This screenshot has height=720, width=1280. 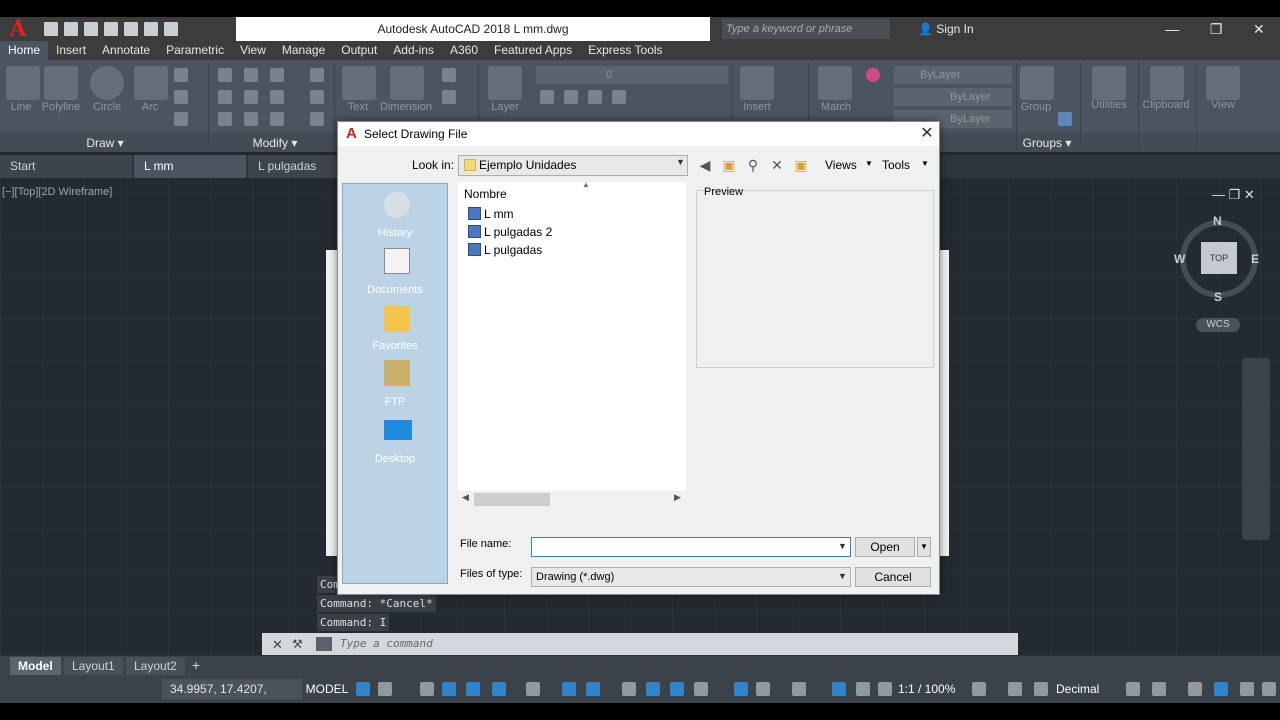 What do you see at coordinates (705, 165) in the screenshot?
I see `back-arrow-icon: ◀` at bounding box center [705, 165].